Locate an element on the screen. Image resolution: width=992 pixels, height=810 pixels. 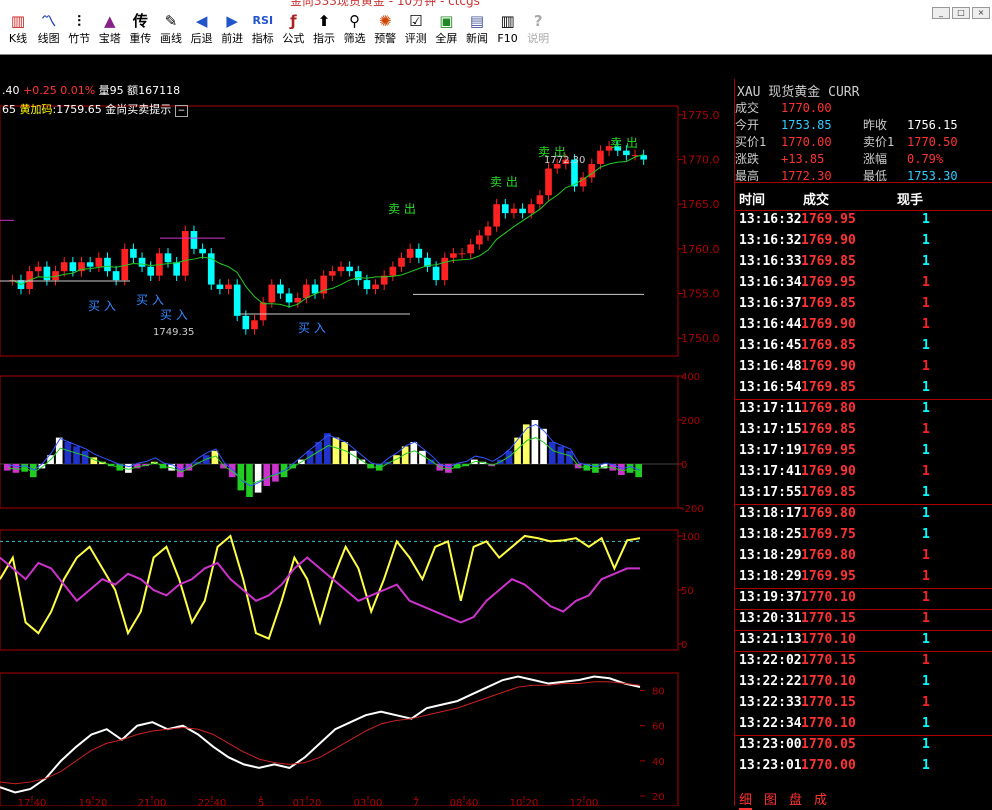
trade-time: 13:16:33 is located at coordinates (770, 261).